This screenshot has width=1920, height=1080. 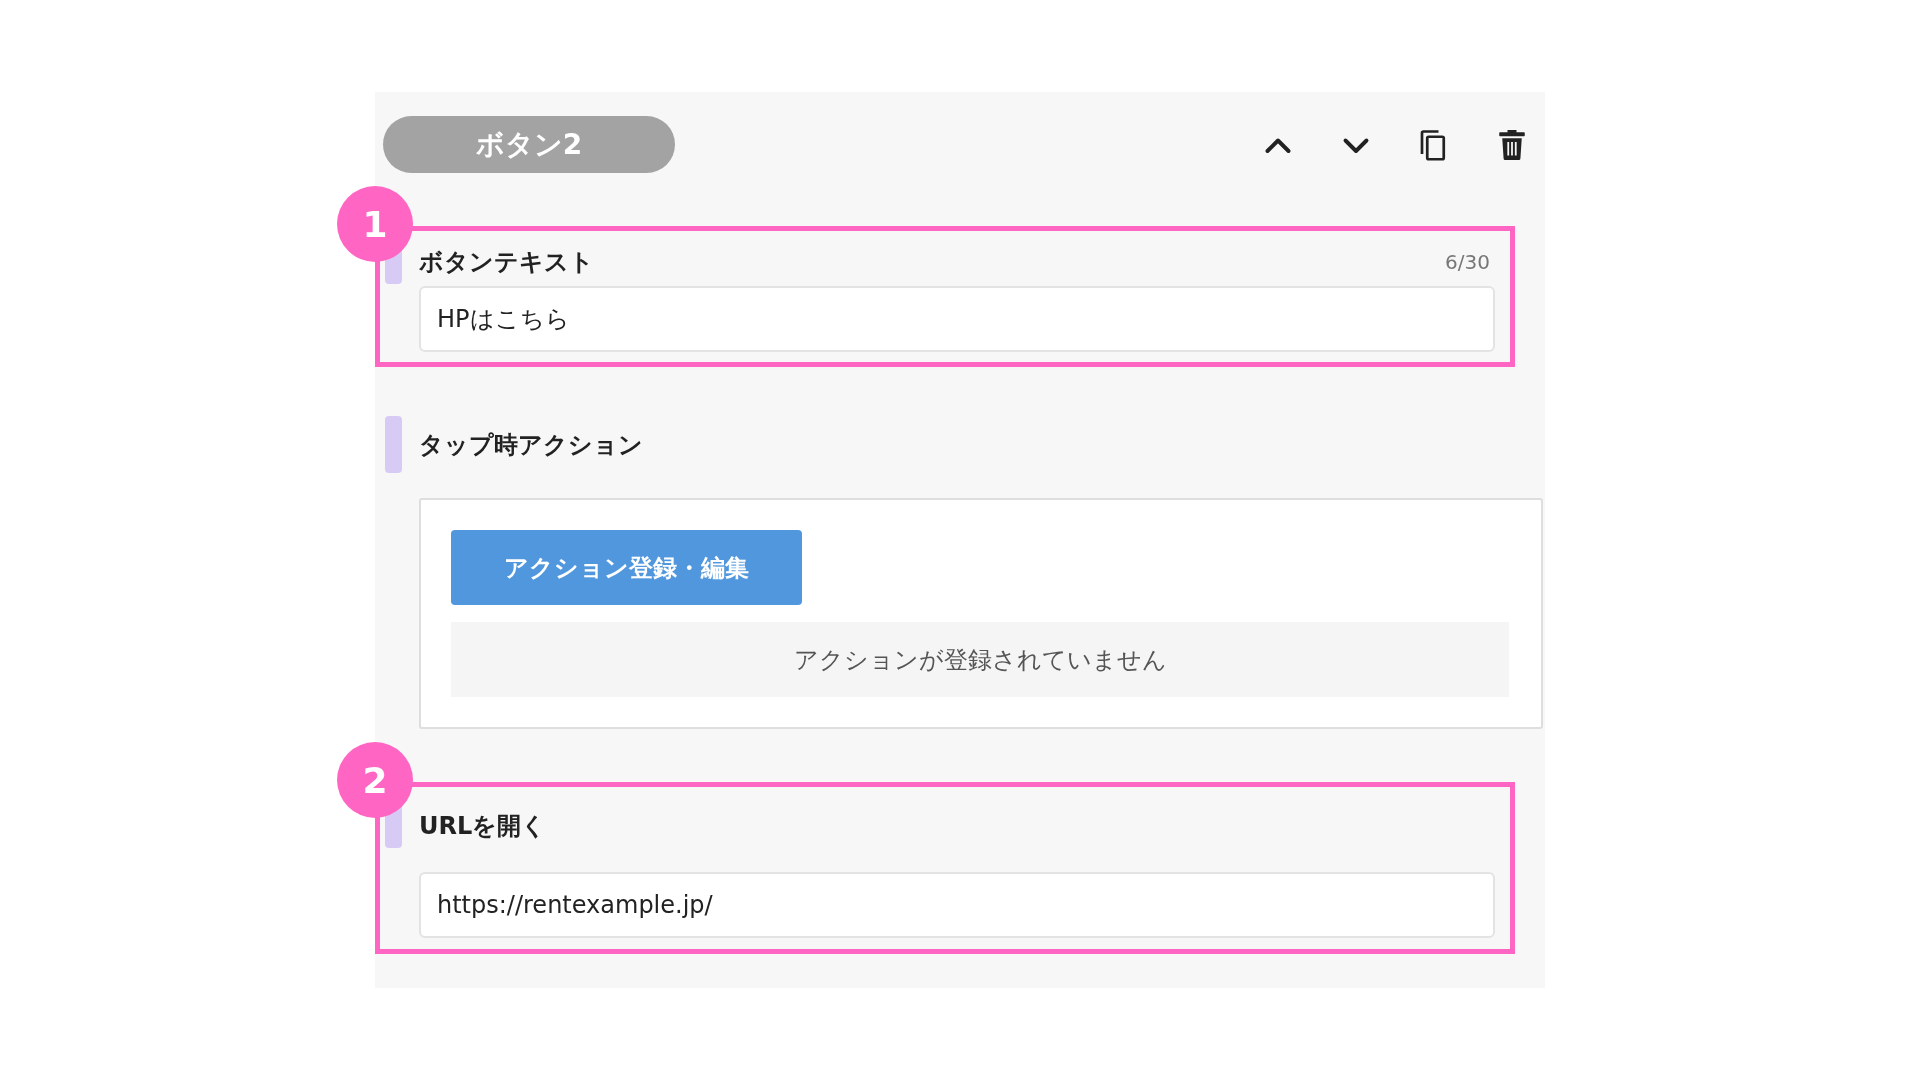 I want to click on empty-message: アクションが登録されていません, so click(x=980, y=659).